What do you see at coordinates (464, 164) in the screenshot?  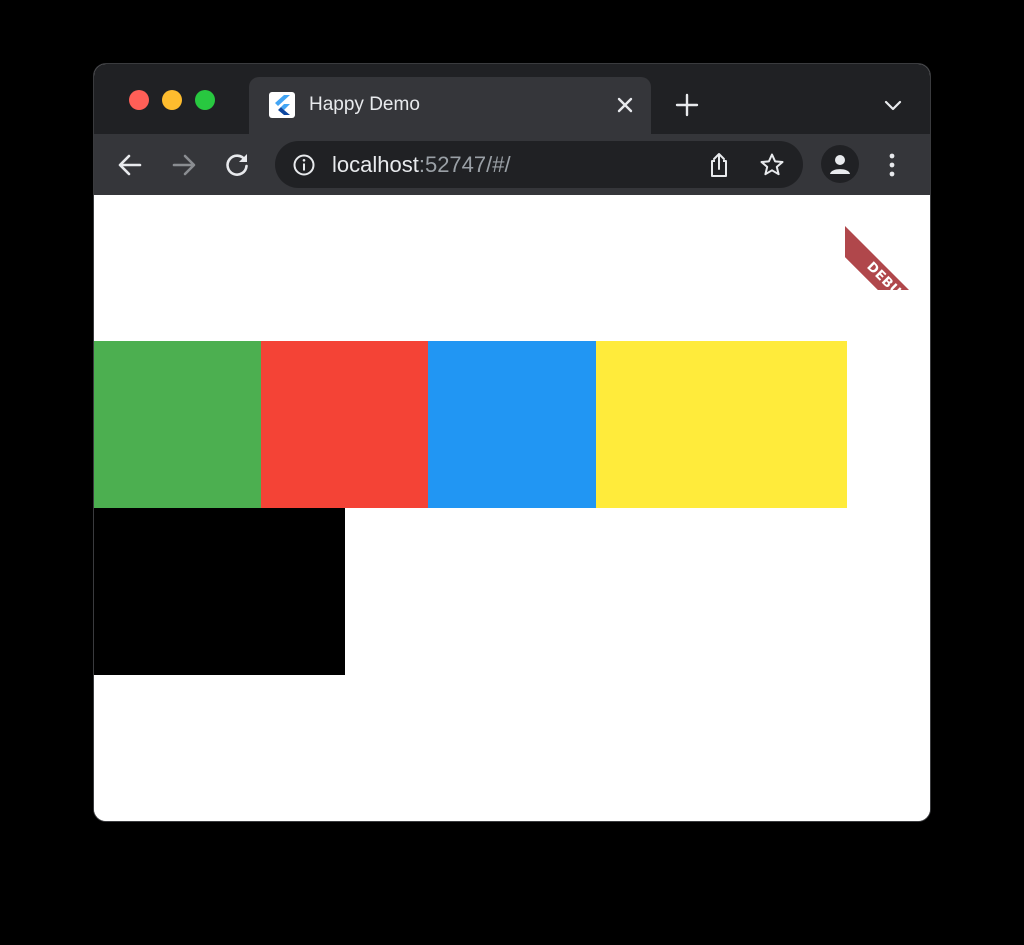 I see `url-path: :52747/#/` at bounding box center [464, 164].